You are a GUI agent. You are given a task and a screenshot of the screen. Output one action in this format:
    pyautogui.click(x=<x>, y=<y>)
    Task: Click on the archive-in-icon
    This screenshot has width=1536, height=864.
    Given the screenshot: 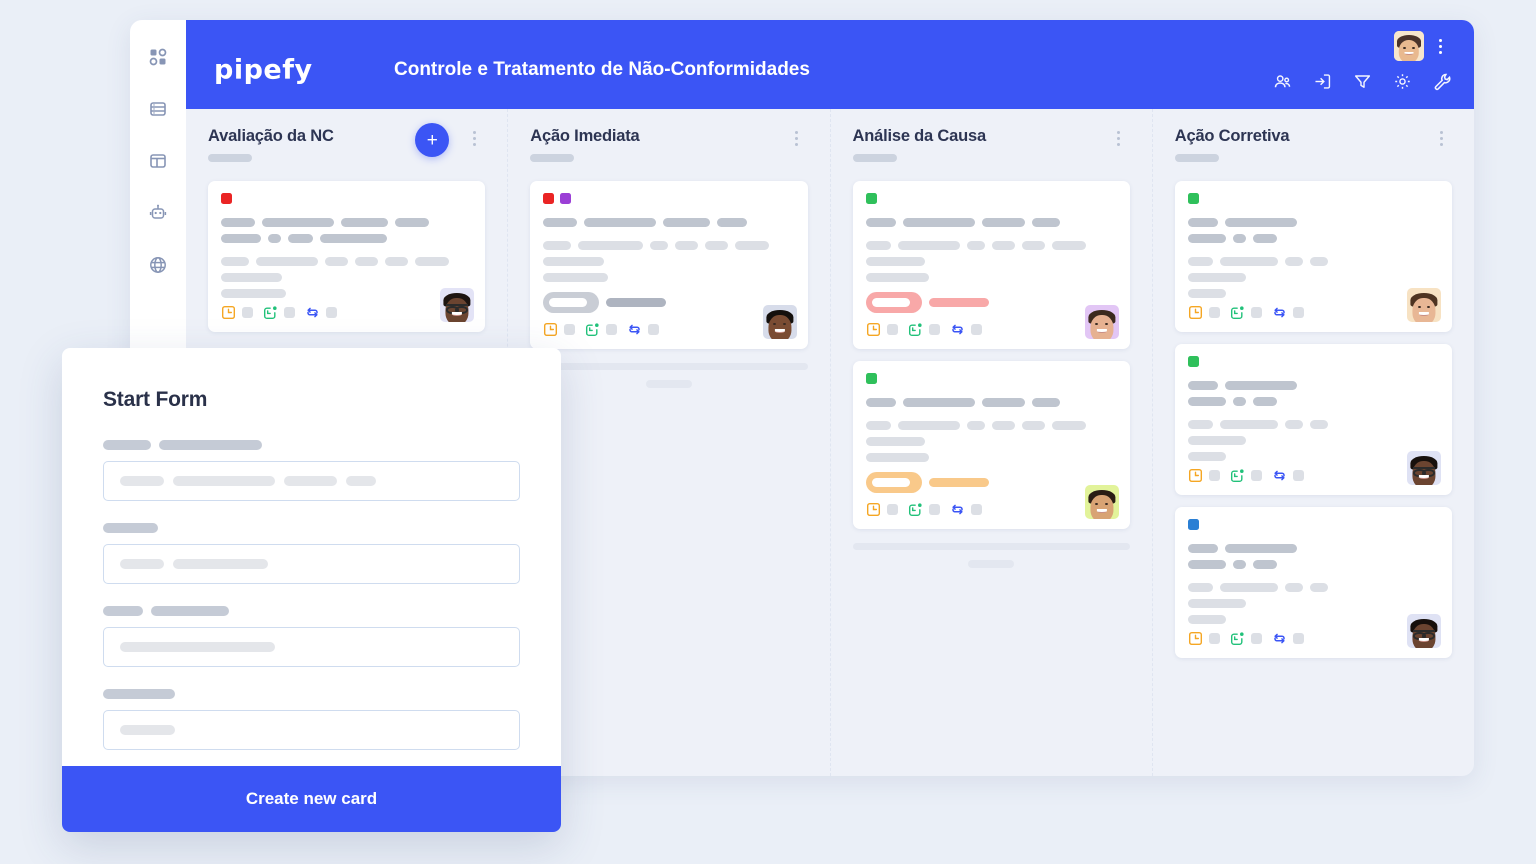 What is the action you would take?
    pyautogui.click(x=1322, y=81)
    